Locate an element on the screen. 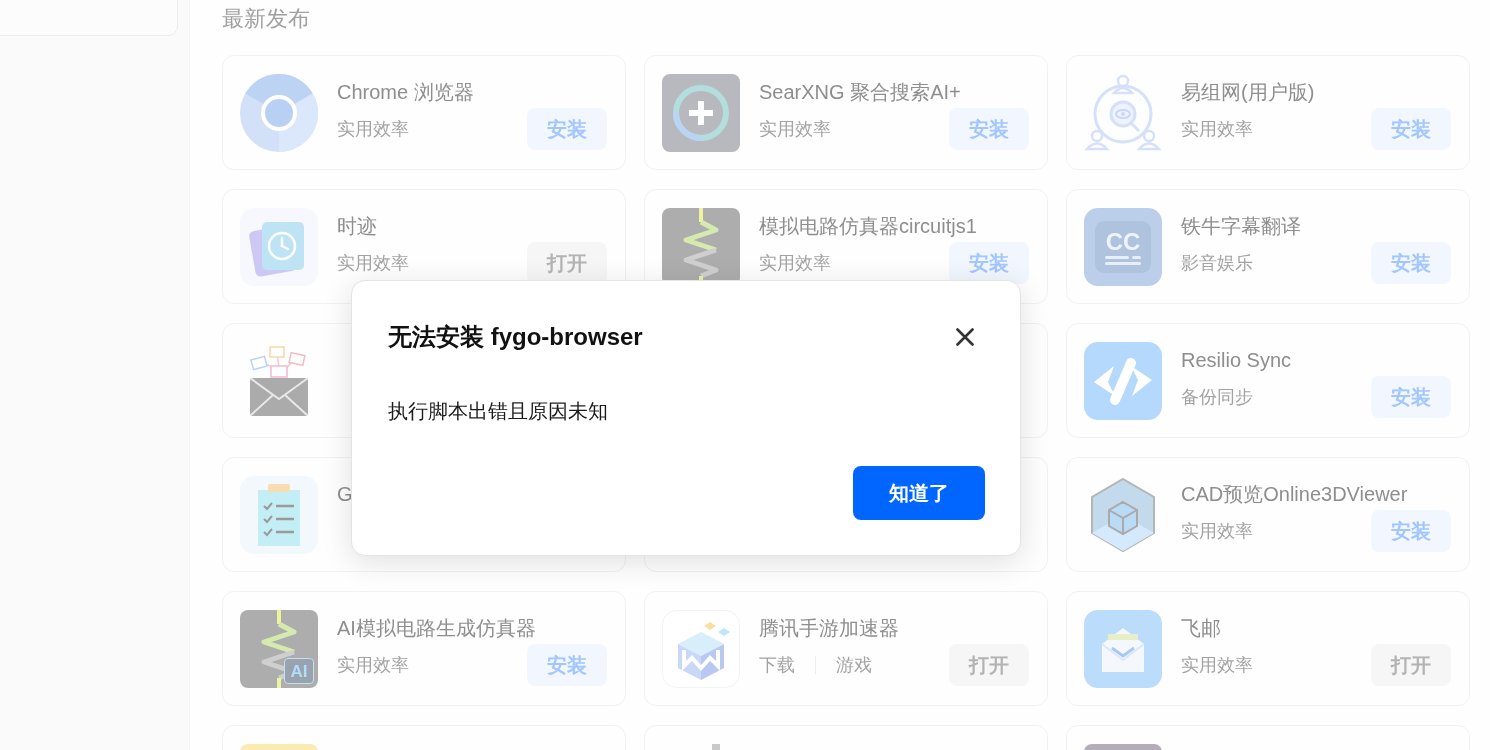  app-card: Chrome 浏览器 实用效率 安装 is located at coordinates (424, 112).